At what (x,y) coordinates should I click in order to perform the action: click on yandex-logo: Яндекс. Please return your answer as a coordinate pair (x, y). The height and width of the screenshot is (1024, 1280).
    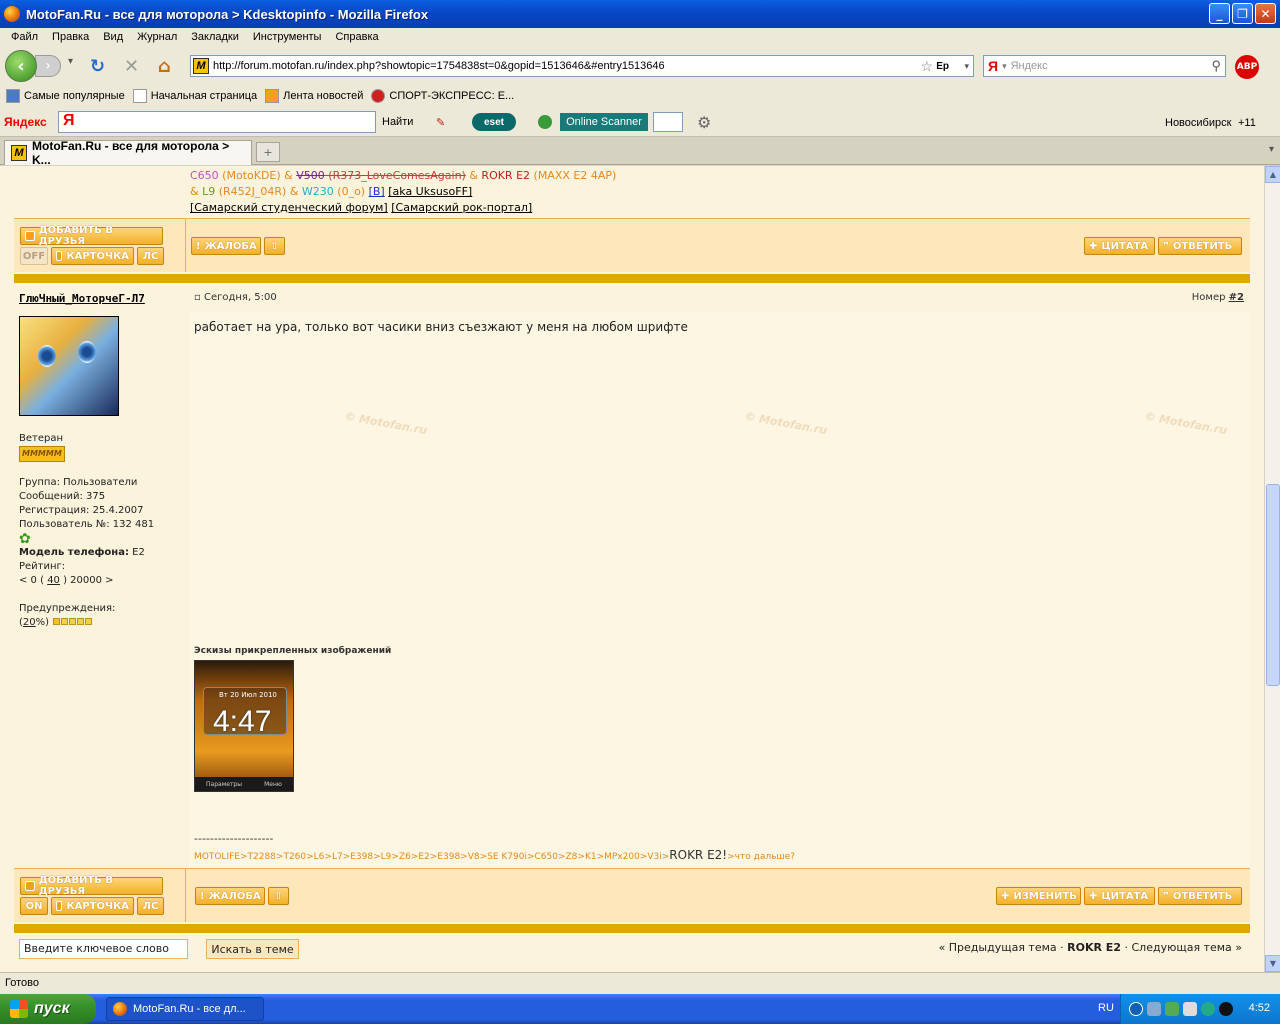
    Looking at the image, I should click on (25, 122).